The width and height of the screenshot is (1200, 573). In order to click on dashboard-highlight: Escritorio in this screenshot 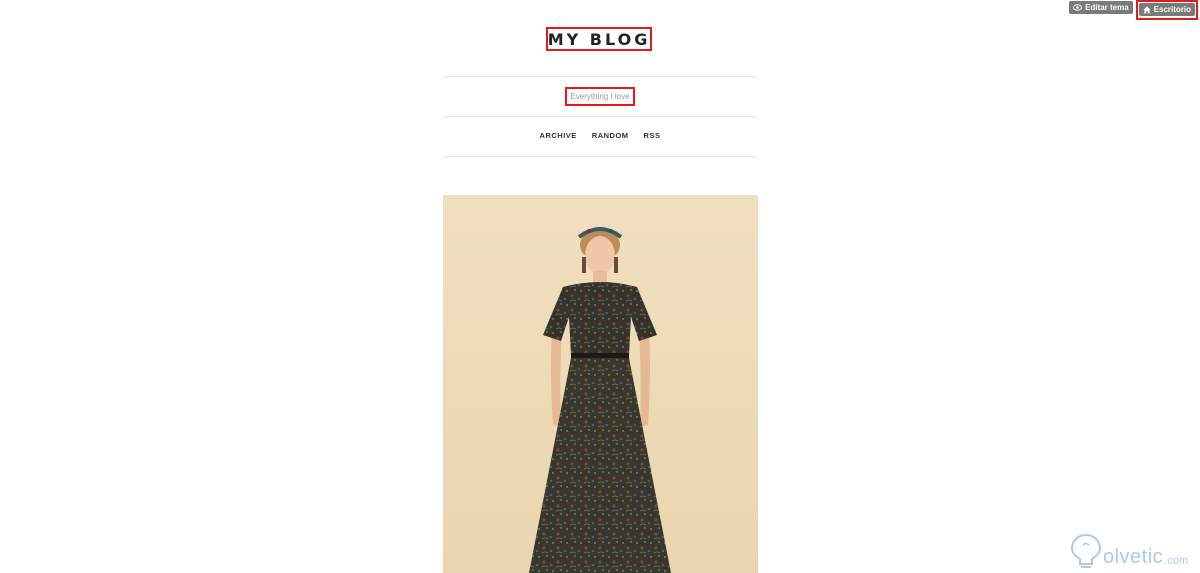, I will do `click(1166, 10)`.